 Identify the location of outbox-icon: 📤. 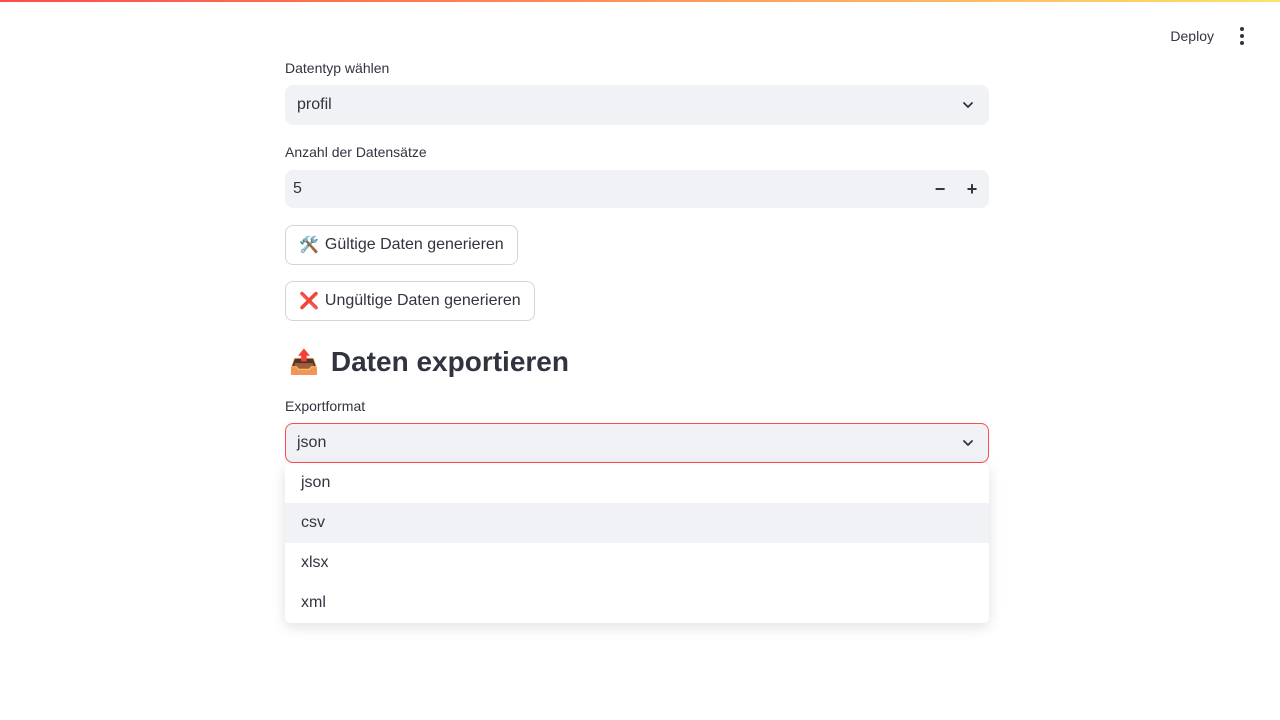
(304, 362).